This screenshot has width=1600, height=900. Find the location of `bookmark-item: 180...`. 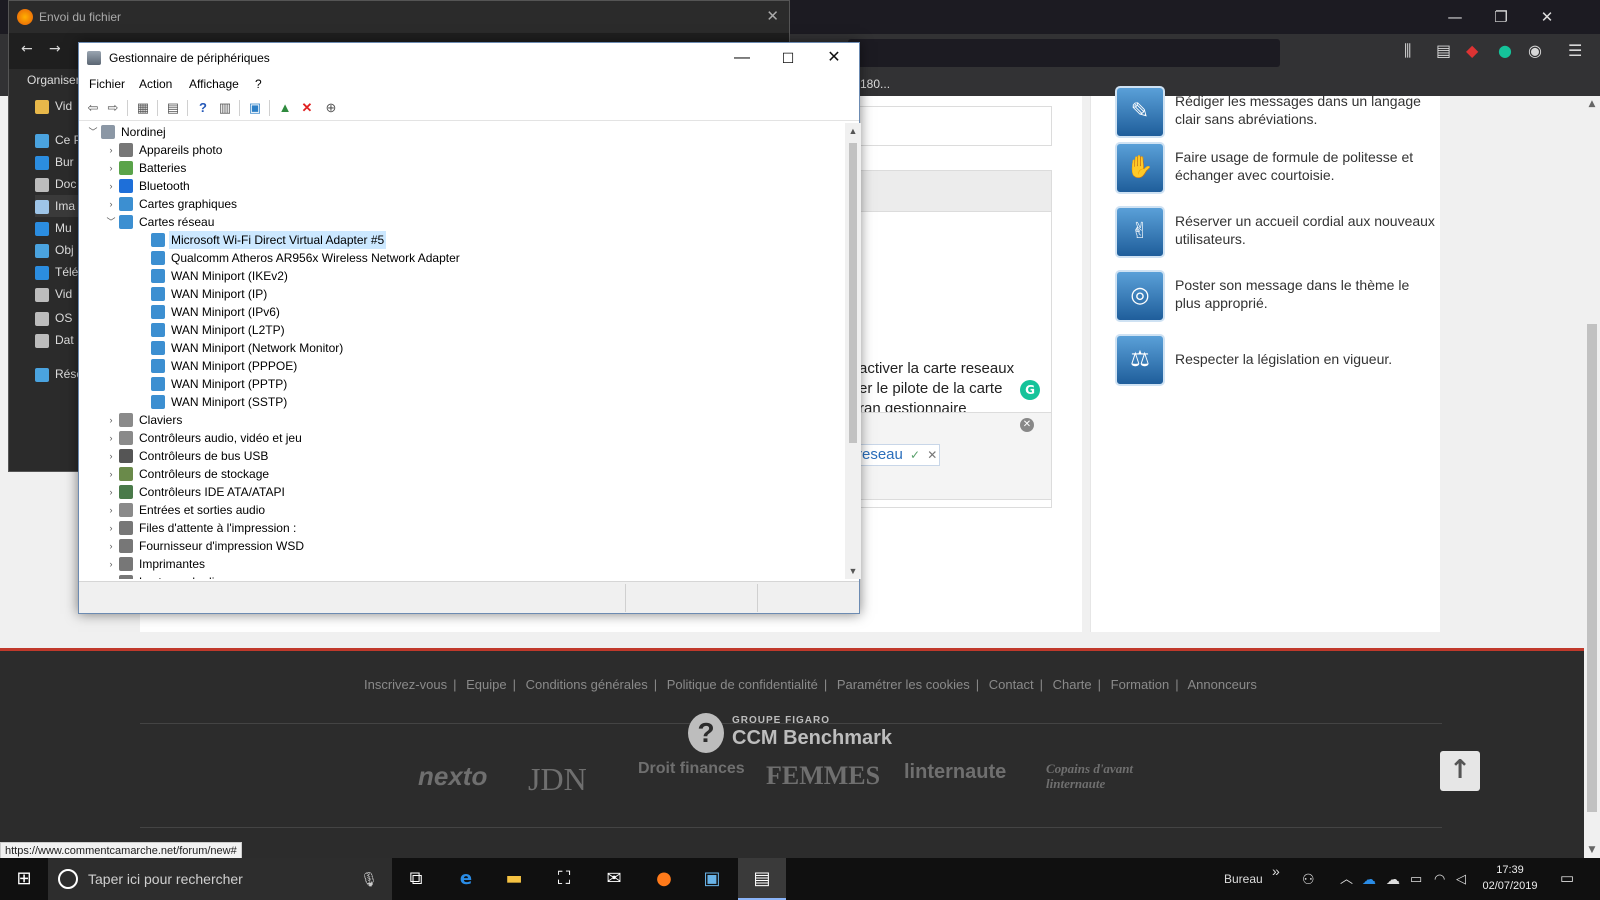

bookmark-item: 180... is located at coordinates (875, 84).